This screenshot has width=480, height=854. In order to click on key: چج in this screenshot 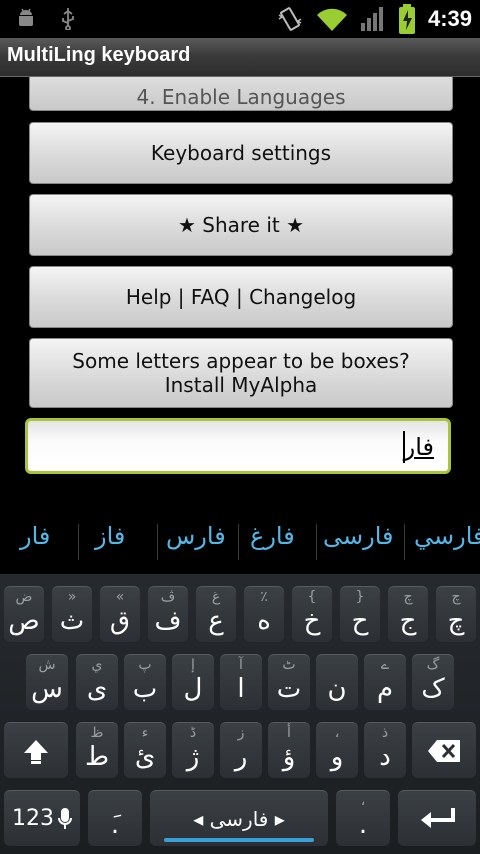, I will do `click(408, 614)`.